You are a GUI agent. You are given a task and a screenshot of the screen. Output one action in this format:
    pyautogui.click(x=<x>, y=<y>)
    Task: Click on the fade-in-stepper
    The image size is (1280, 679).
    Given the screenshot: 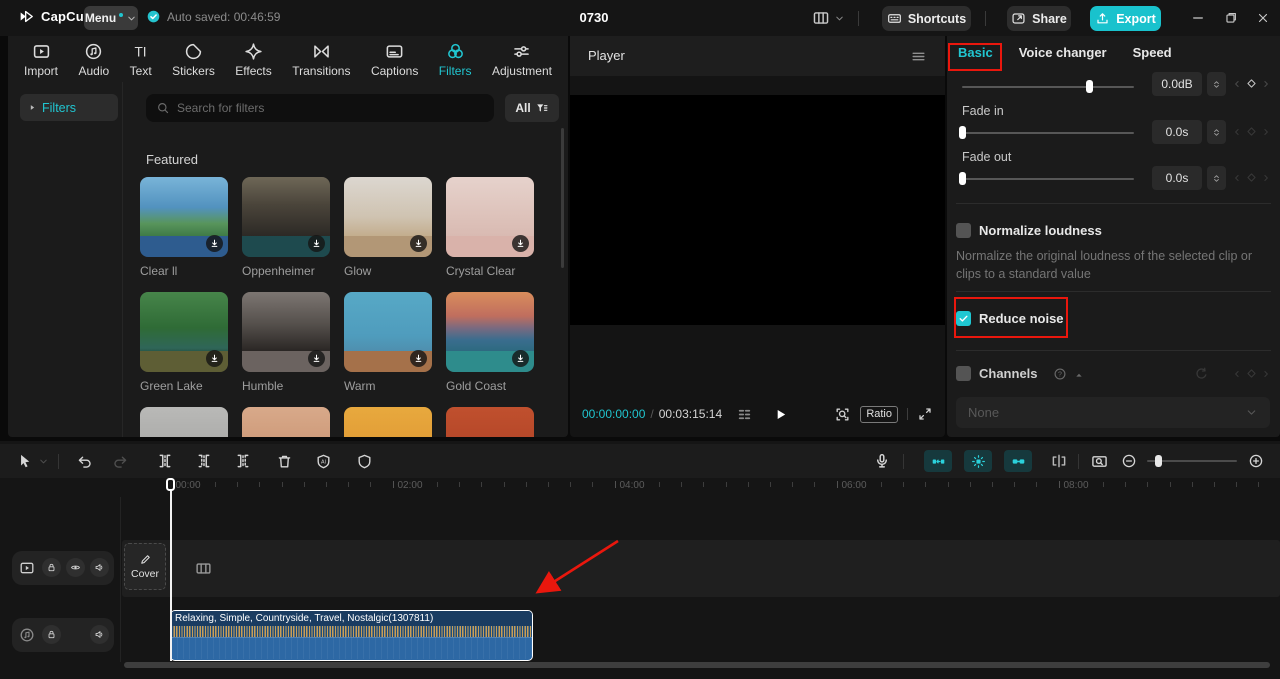 What is the action you would take?
    pyautogui.click(x=1216, y=132)
    